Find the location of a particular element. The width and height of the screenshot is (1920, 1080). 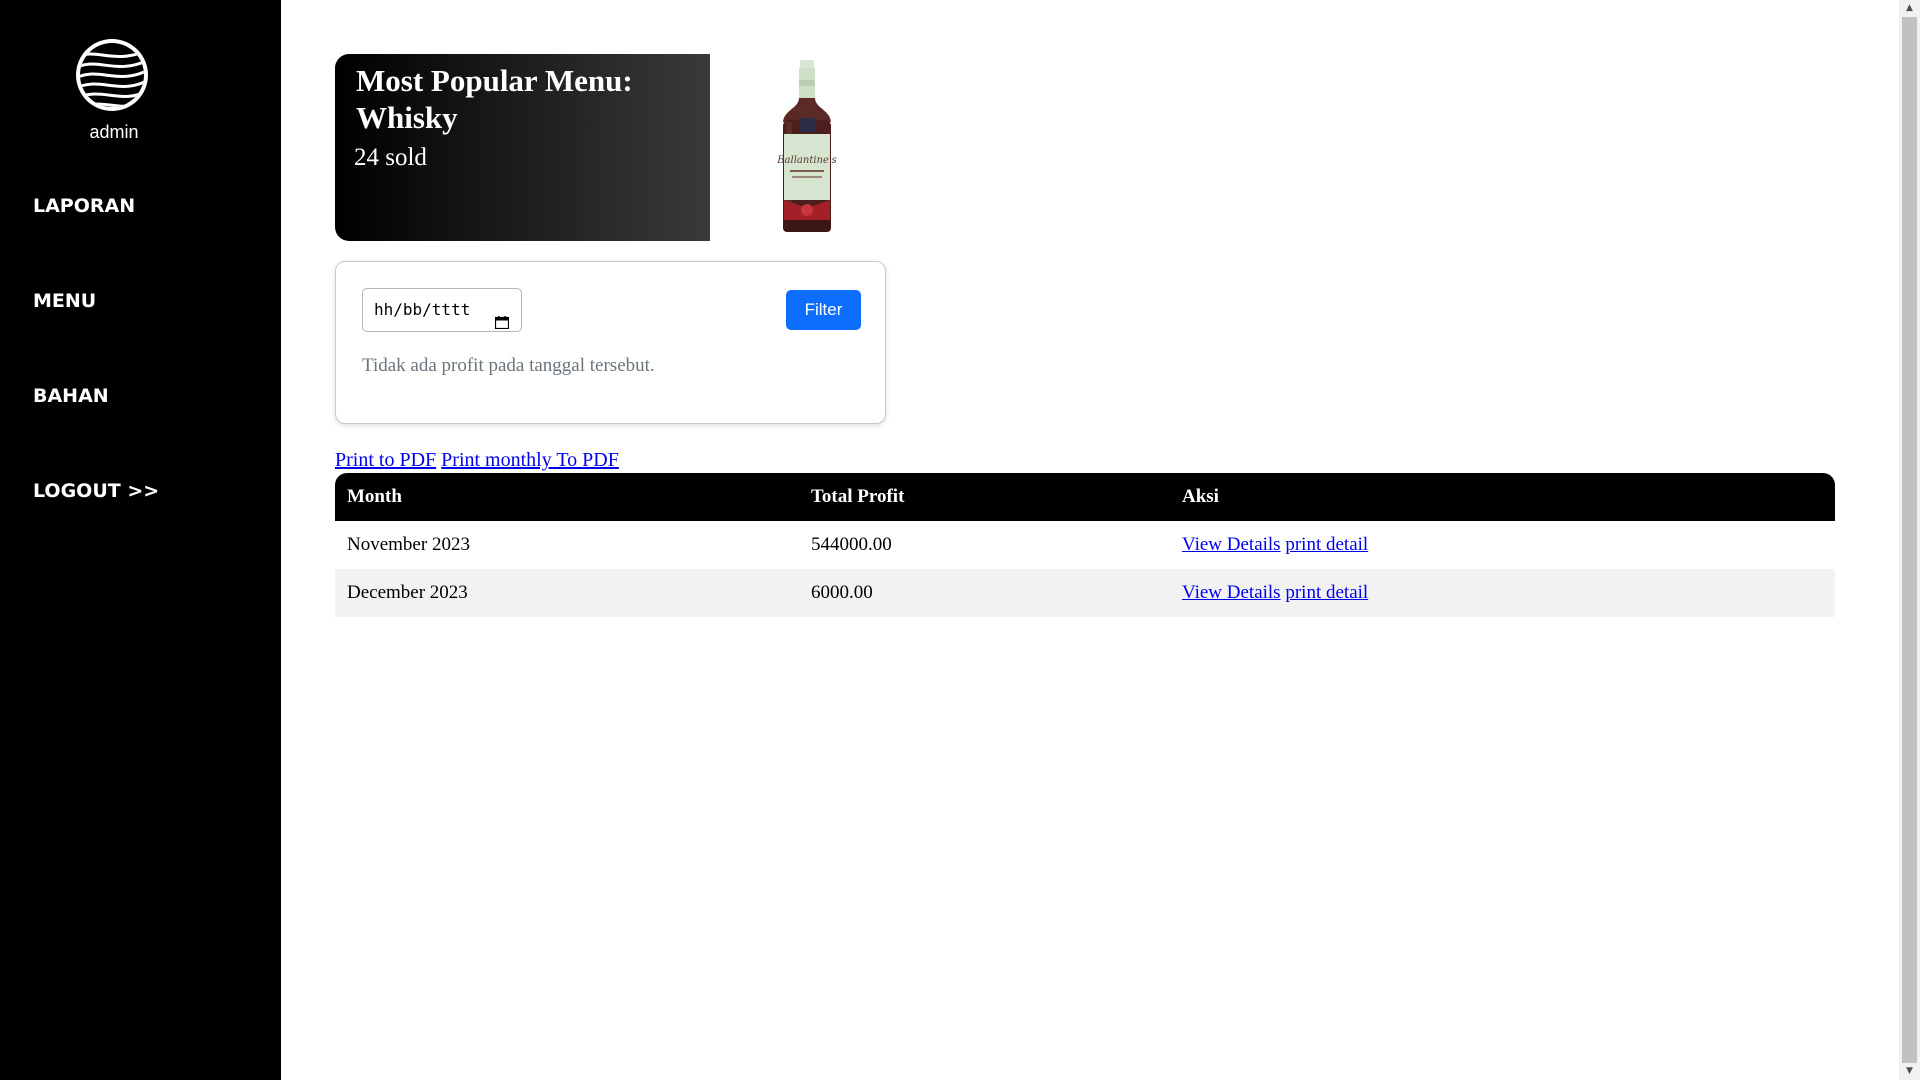

column-header-aksi: Aksi is located at coordinates (1502, 497).